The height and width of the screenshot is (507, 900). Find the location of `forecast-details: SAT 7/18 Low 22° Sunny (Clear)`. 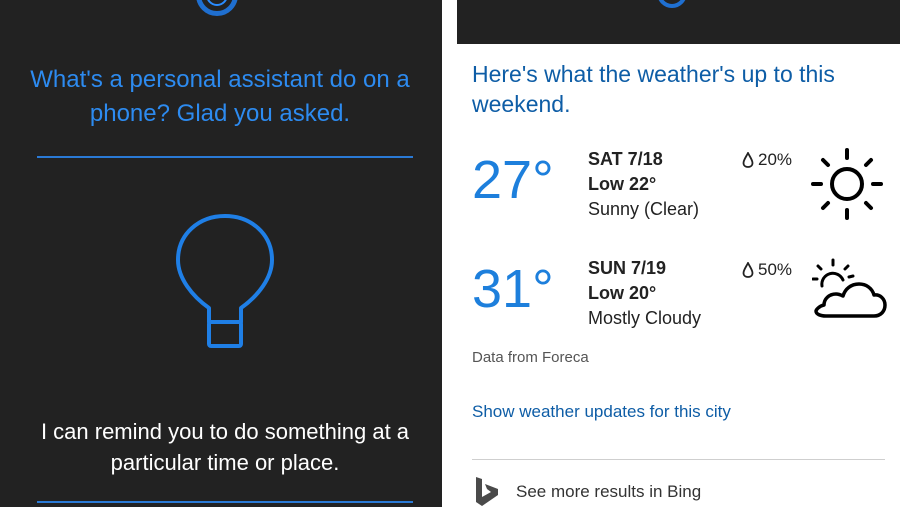

forecast-details: SAT 7/18 Low 22° Sunny (Clear) is located at coordinates (643, 184).